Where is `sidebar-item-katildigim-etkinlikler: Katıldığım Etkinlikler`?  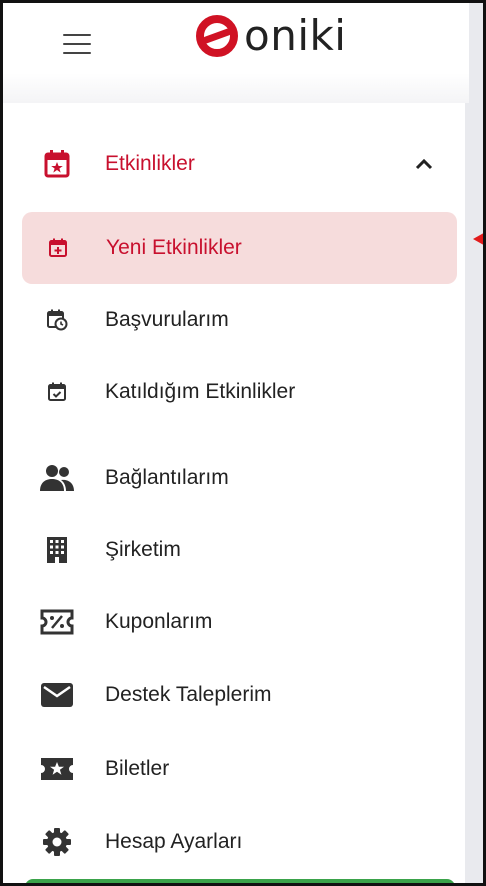 sidebar-item-katildigim-etkinlikler: Katıldığım Etkinlikler is located at coordinates (239, 392).